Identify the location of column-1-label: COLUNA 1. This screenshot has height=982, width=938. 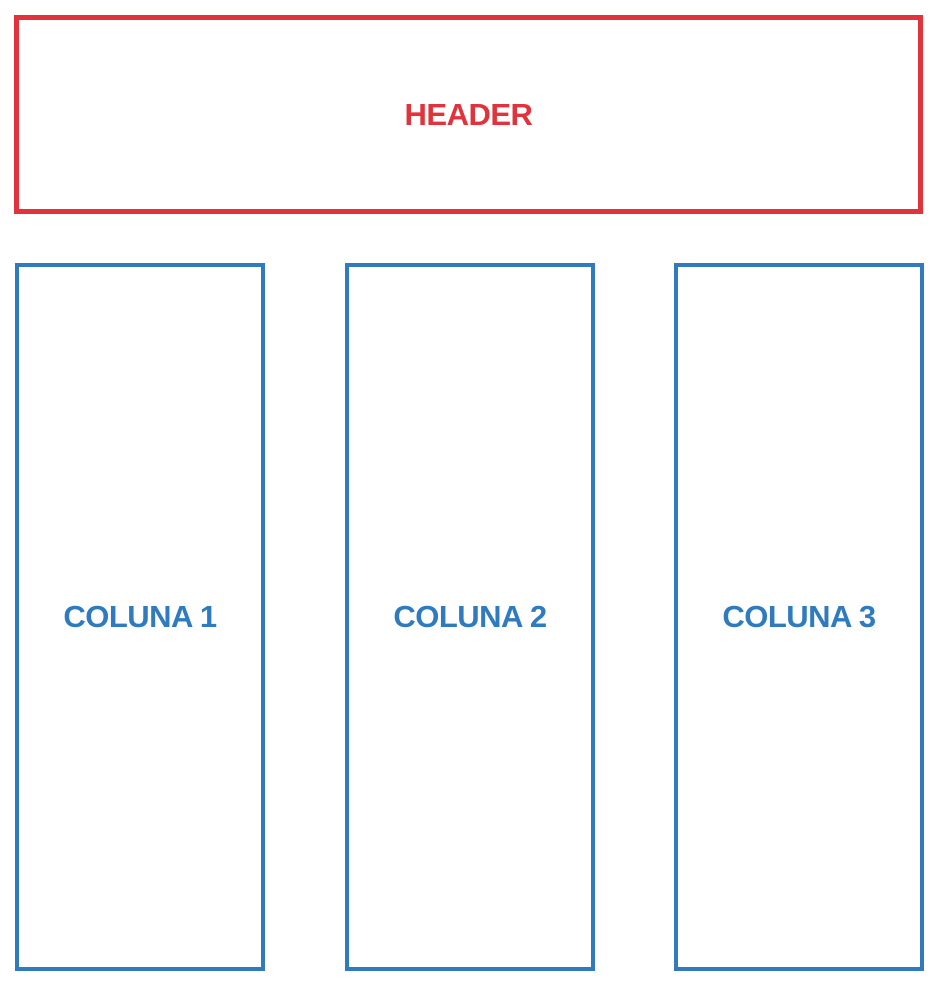
(140, 616).